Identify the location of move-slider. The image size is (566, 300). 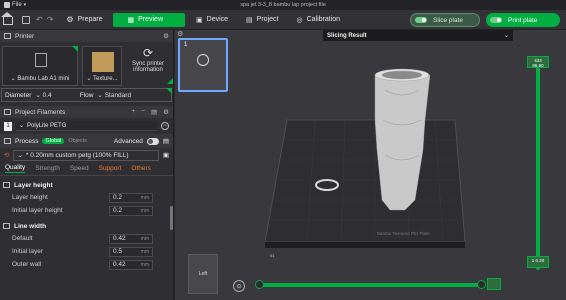
(370, 284).